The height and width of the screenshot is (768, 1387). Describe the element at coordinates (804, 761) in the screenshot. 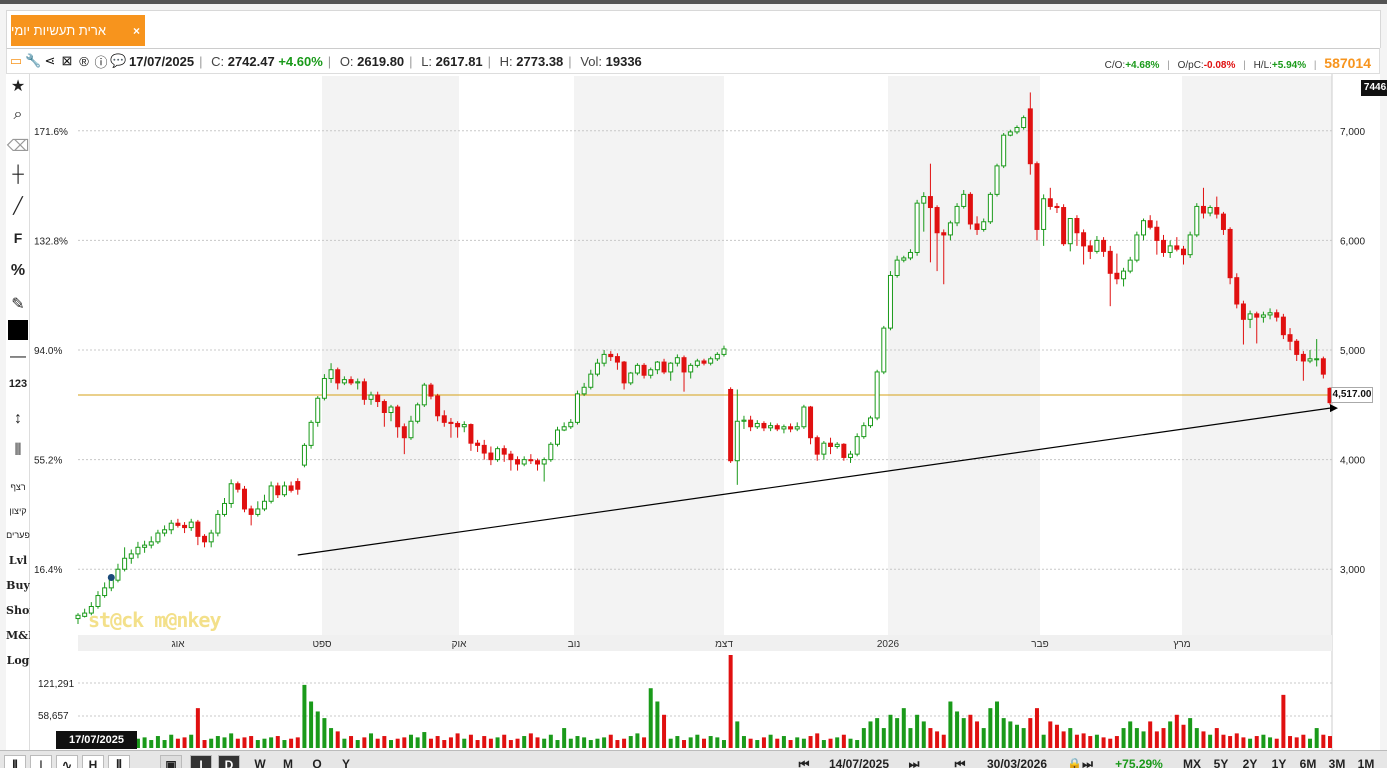

I see `prev-start-icon: ⏮` at that location.